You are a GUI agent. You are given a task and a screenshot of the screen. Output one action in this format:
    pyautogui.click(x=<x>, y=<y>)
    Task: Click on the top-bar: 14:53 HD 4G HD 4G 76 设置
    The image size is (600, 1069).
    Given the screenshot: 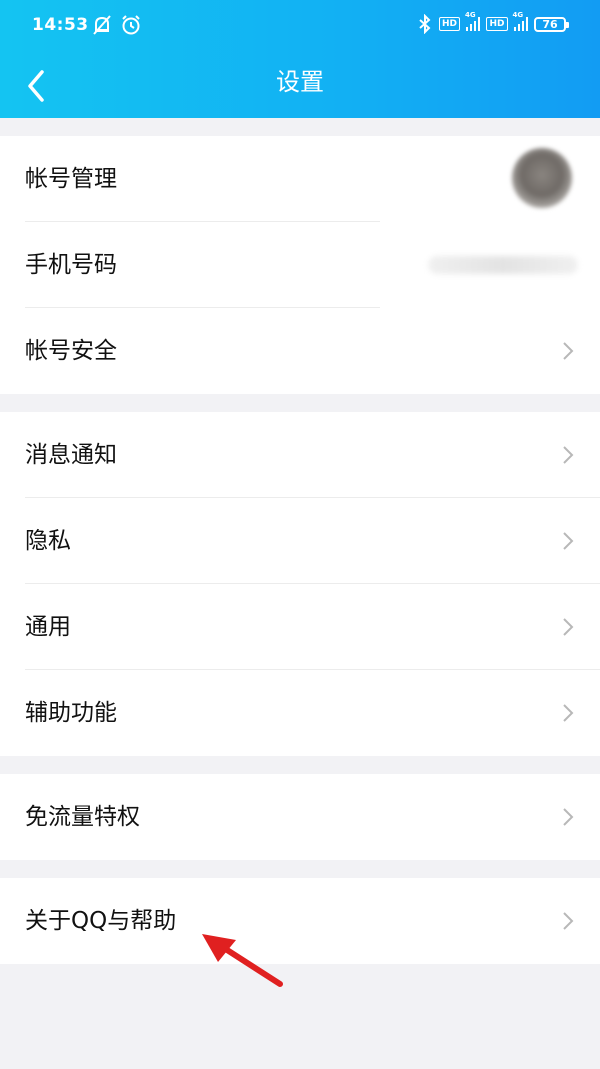 What is the action you would take?
    pyautogui.click(x=300, y=59)
    